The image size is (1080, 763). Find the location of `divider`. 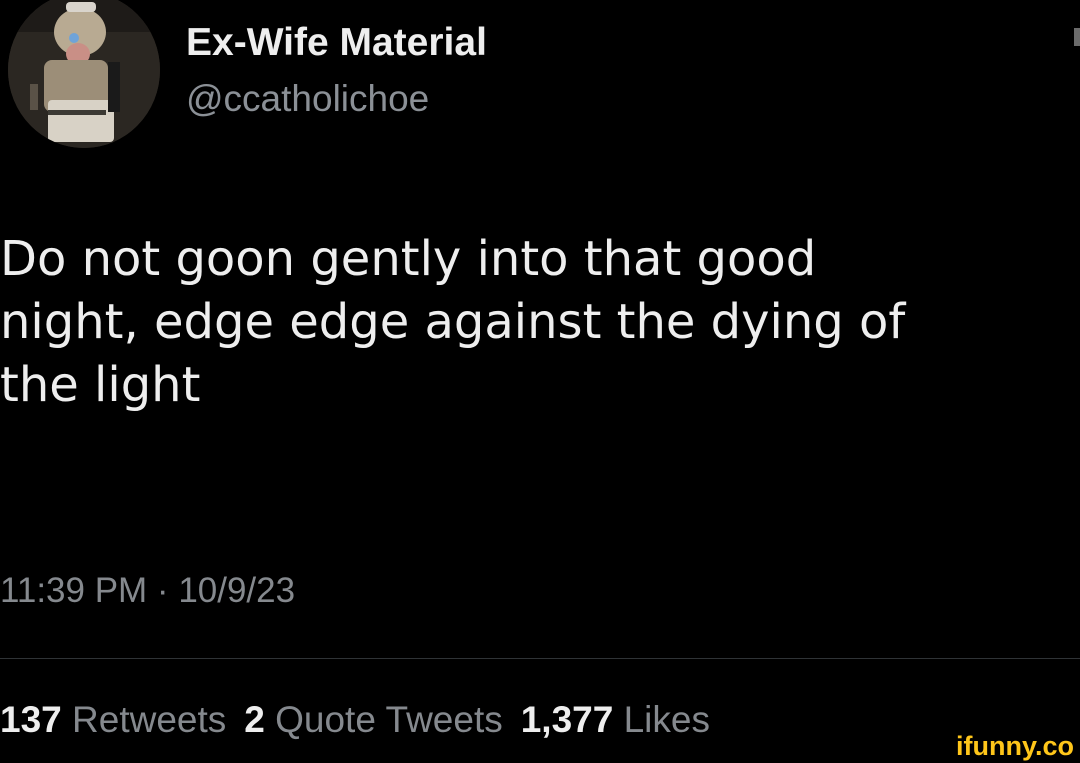

divider is located at coordinates (540, 658).